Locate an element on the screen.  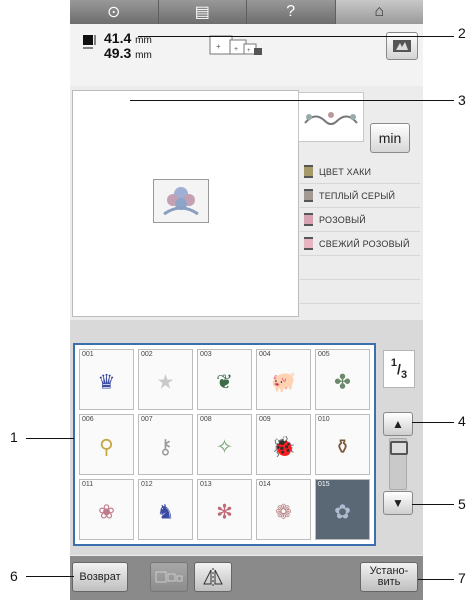
scroll-up-button: ▲ is located at coordinates (398, 424).